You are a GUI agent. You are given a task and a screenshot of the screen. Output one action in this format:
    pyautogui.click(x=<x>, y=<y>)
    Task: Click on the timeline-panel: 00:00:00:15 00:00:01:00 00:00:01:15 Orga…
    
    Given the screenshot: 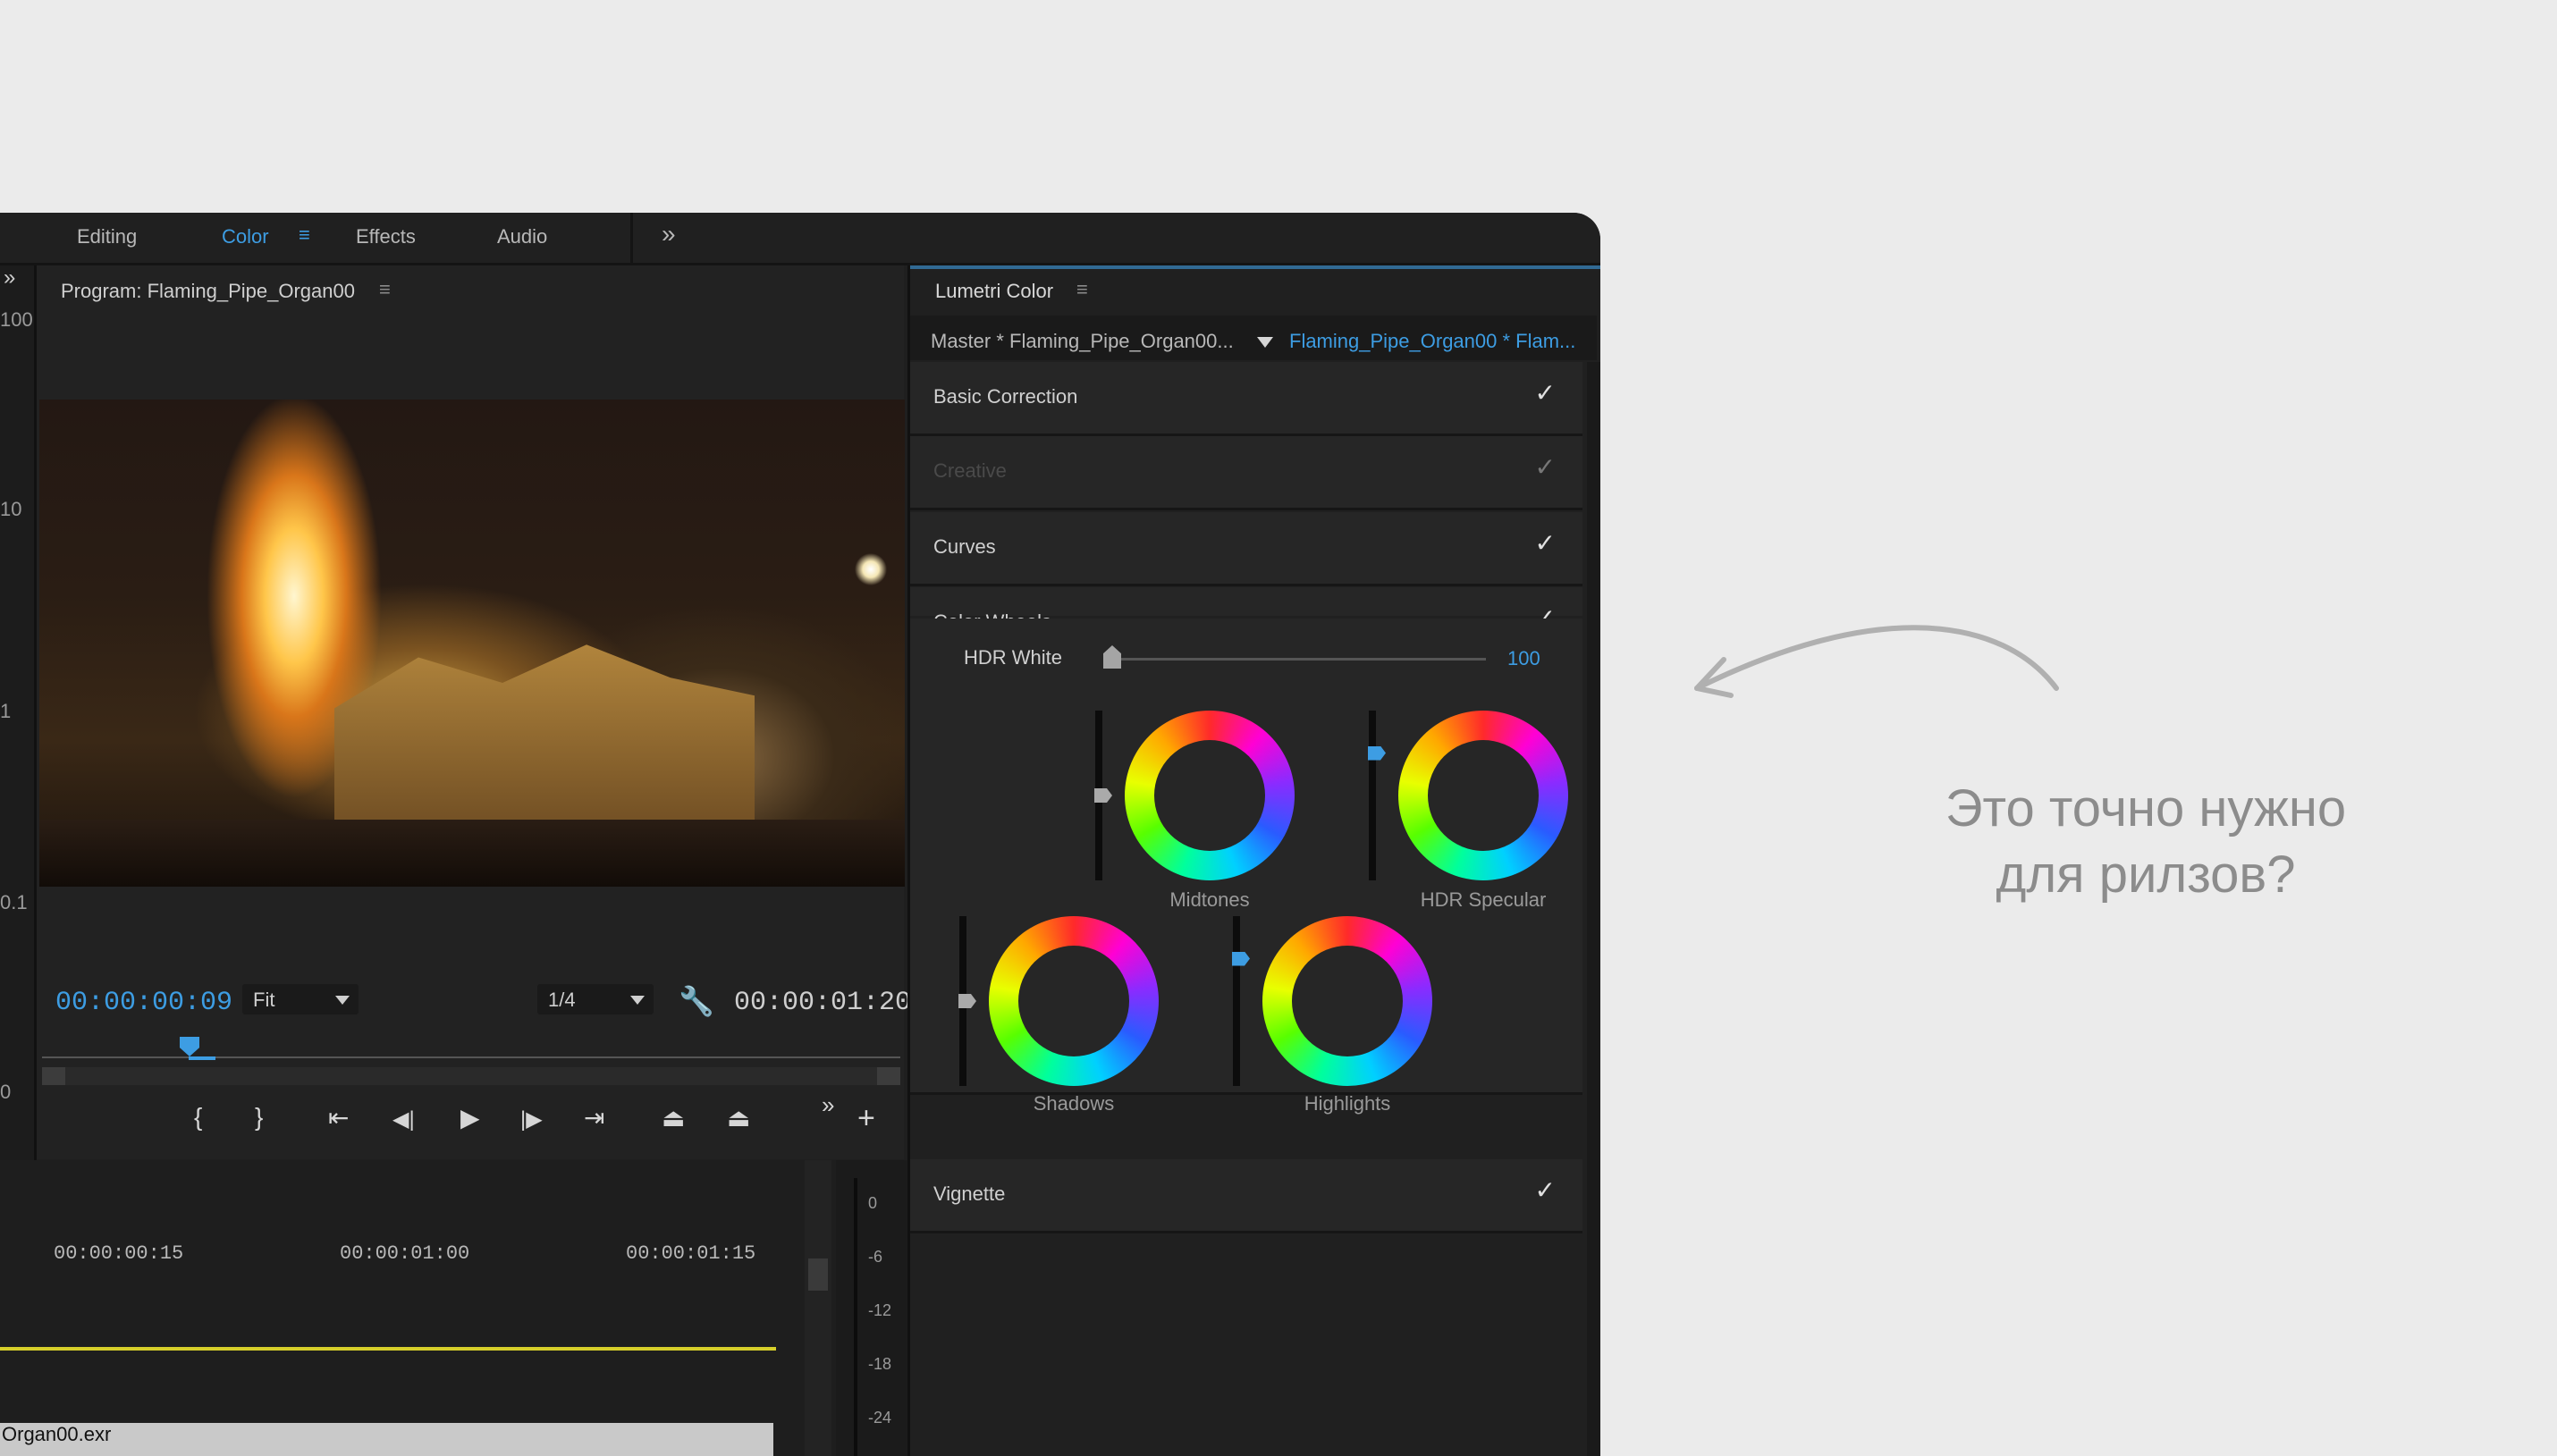 What is the action you would take?
    pyautogui.click(x=418, y=1308)
    